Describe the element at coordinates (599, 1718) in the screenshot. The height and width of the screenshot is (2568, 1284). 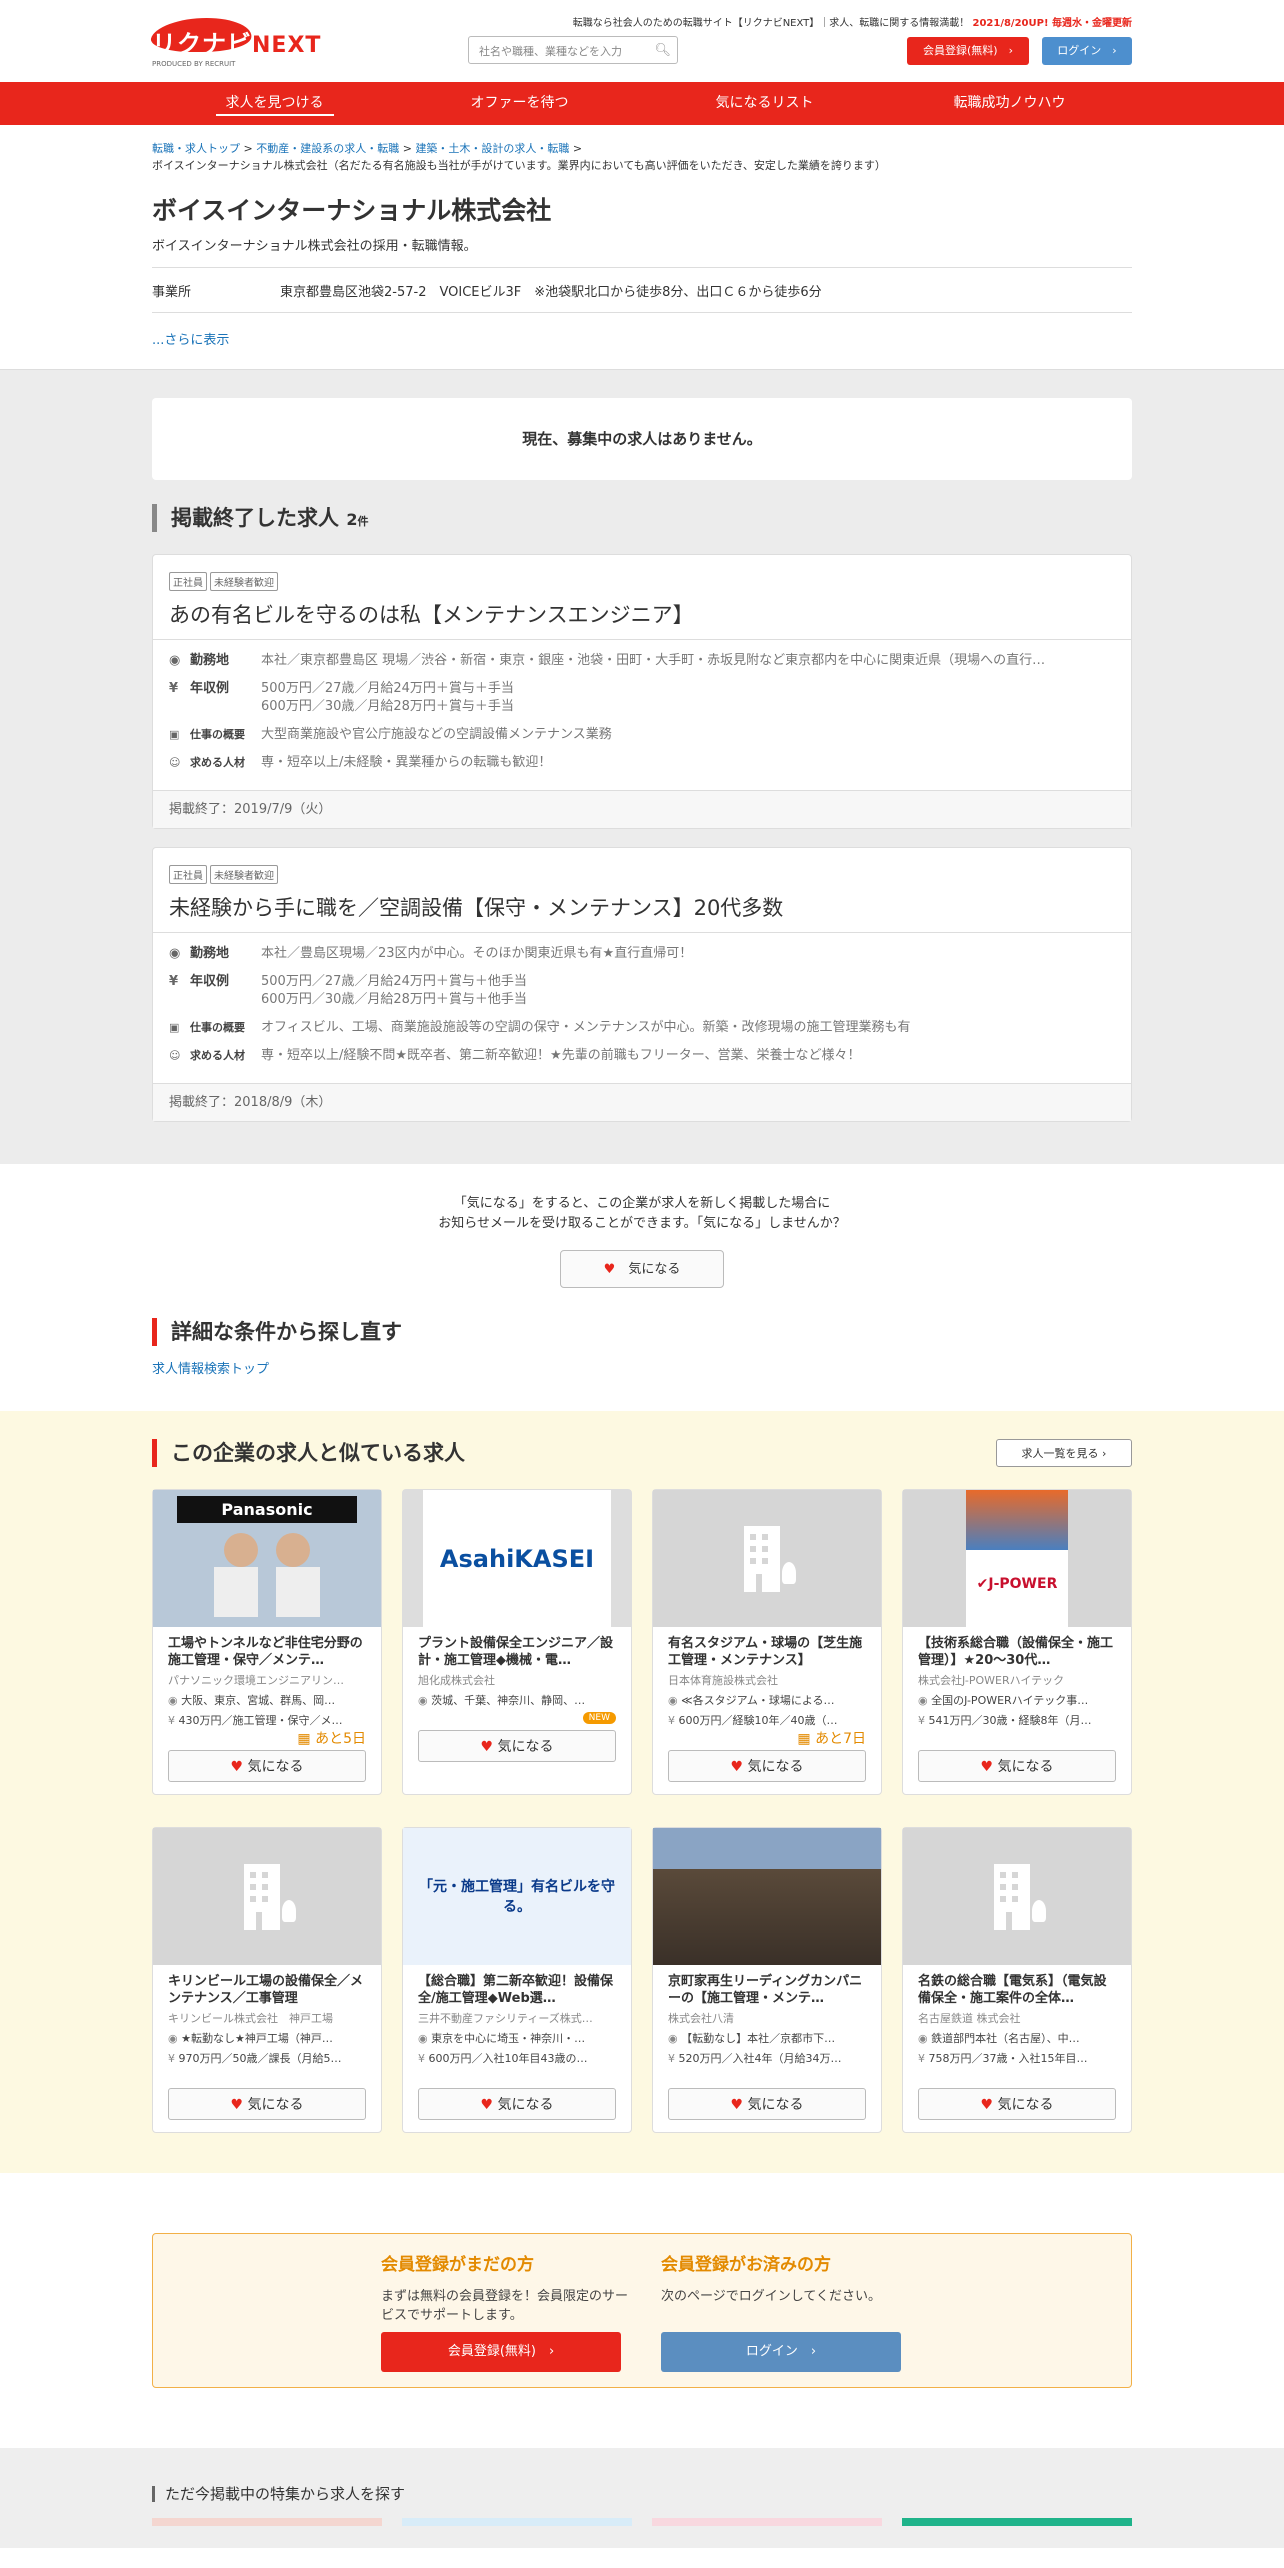
I see `new-badge: NEW` at that location.